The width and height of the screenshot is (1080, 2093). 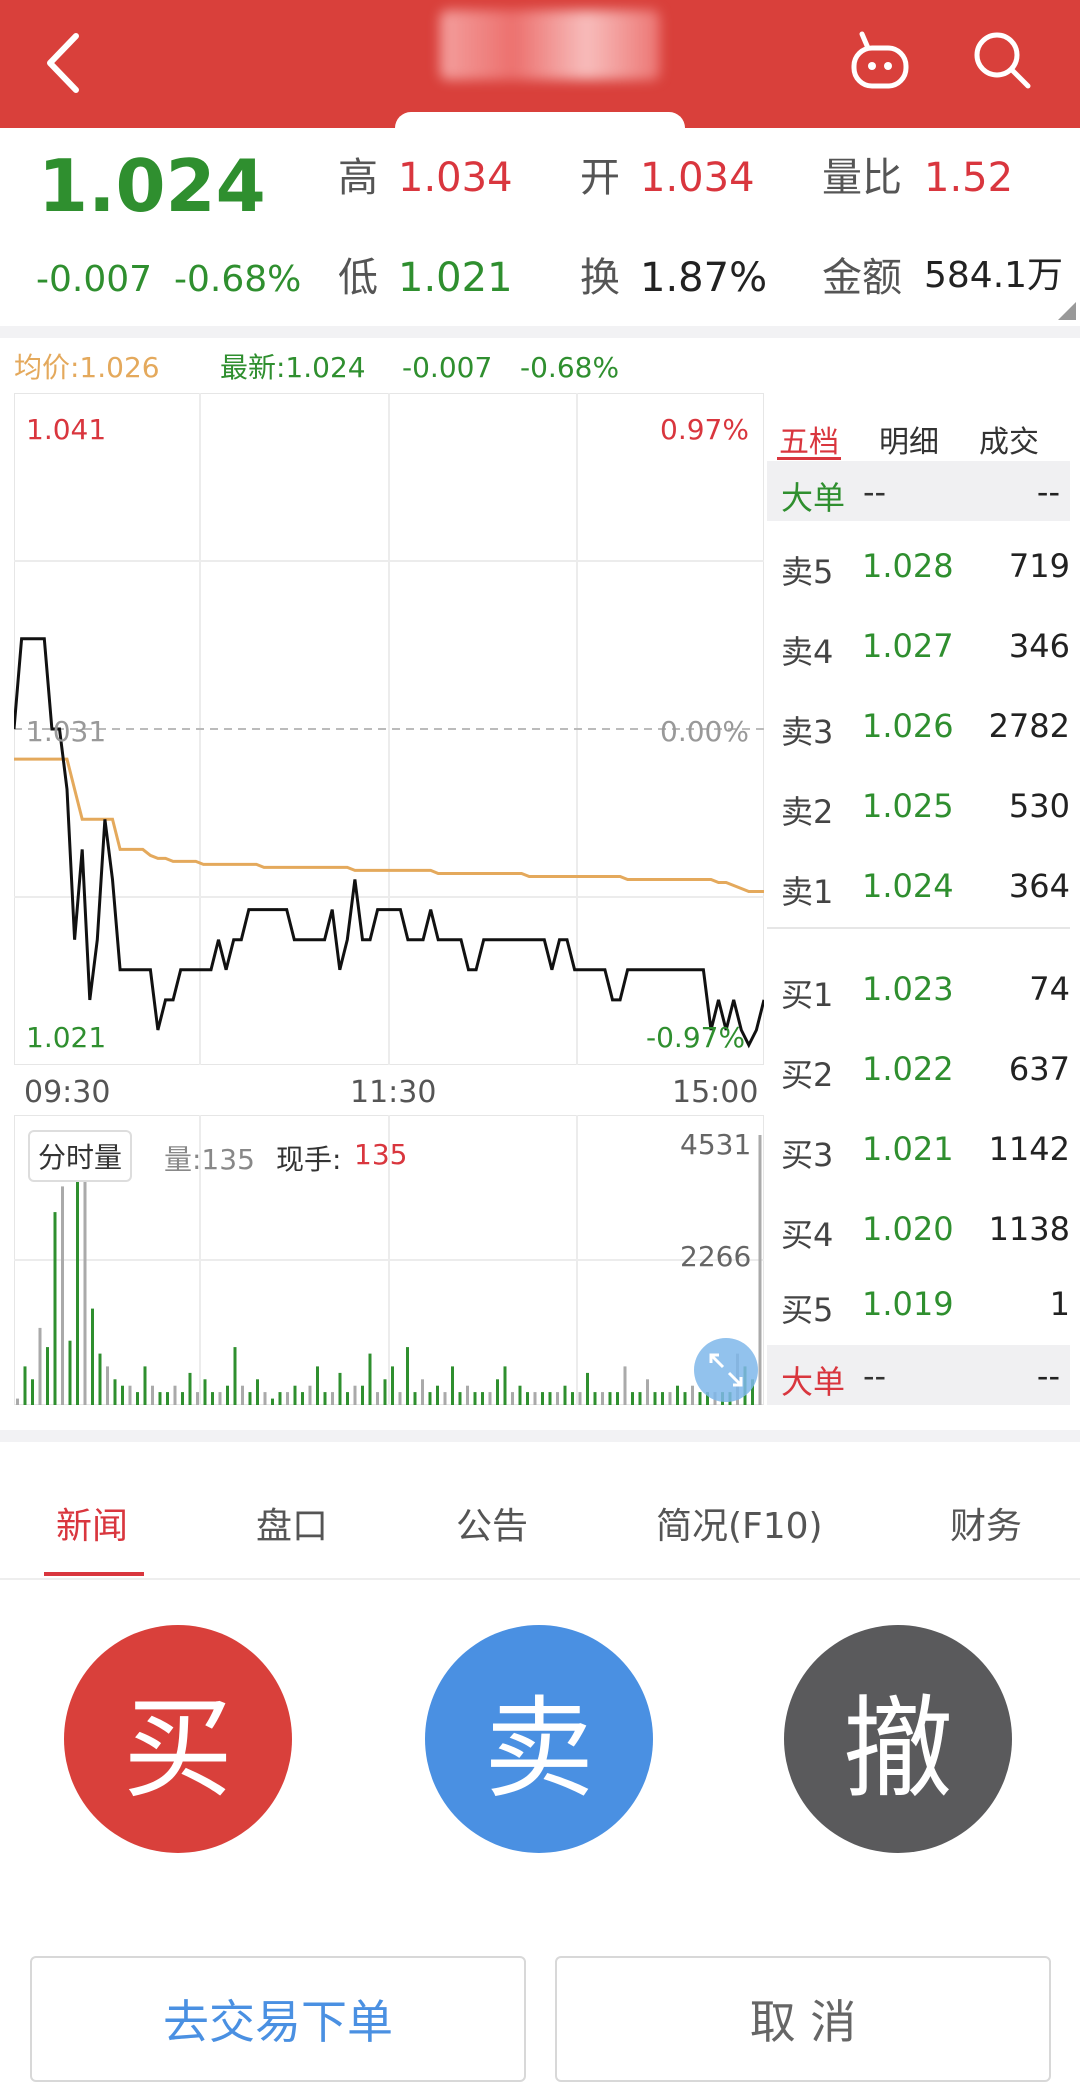 I want to click on level-label: 卖1, so click(x=807, y=892).